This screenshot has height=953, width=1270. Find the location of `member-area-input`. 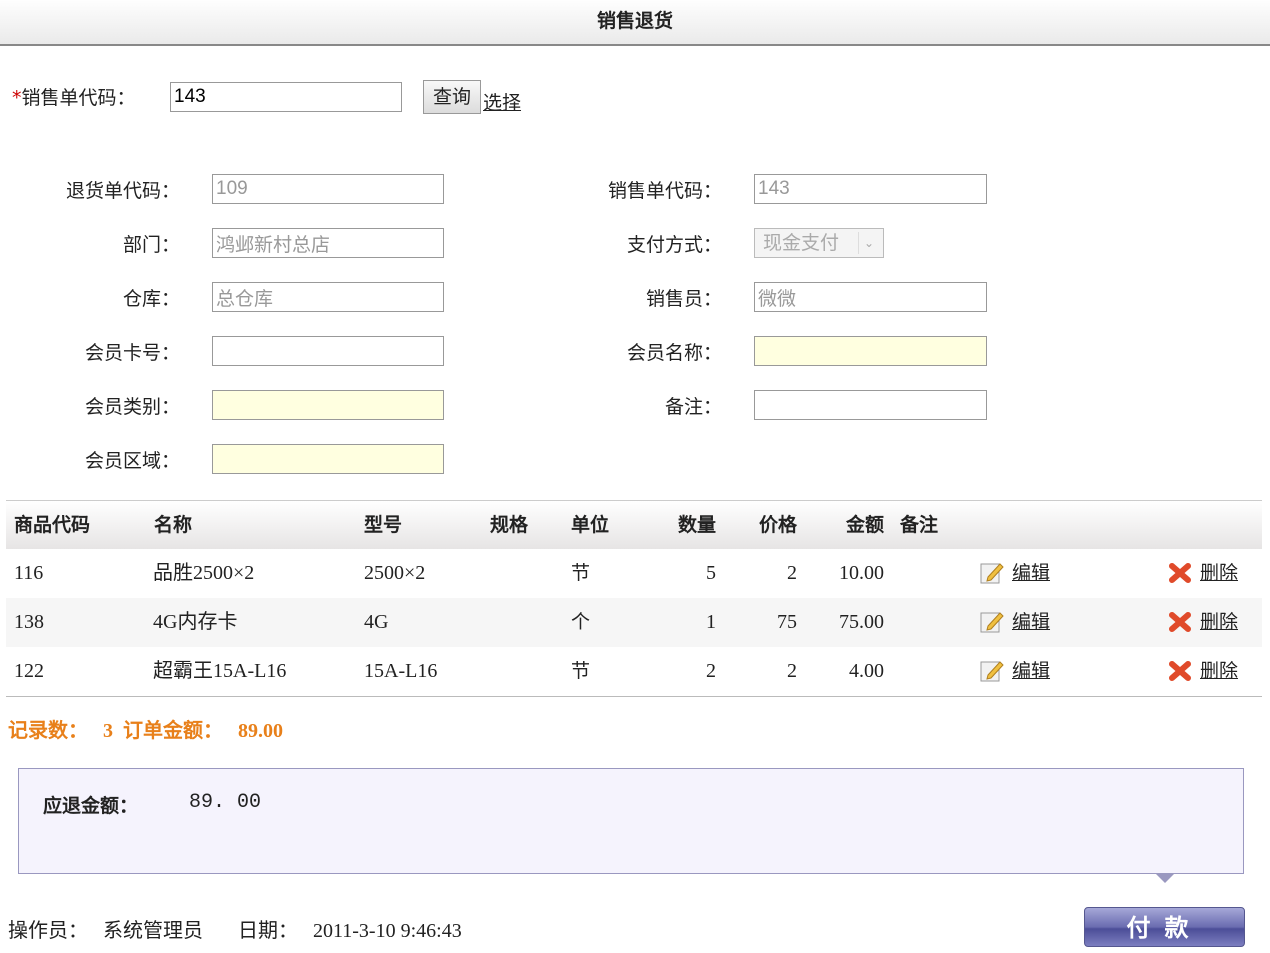

member-area-input is located at coordinates (328, 459).